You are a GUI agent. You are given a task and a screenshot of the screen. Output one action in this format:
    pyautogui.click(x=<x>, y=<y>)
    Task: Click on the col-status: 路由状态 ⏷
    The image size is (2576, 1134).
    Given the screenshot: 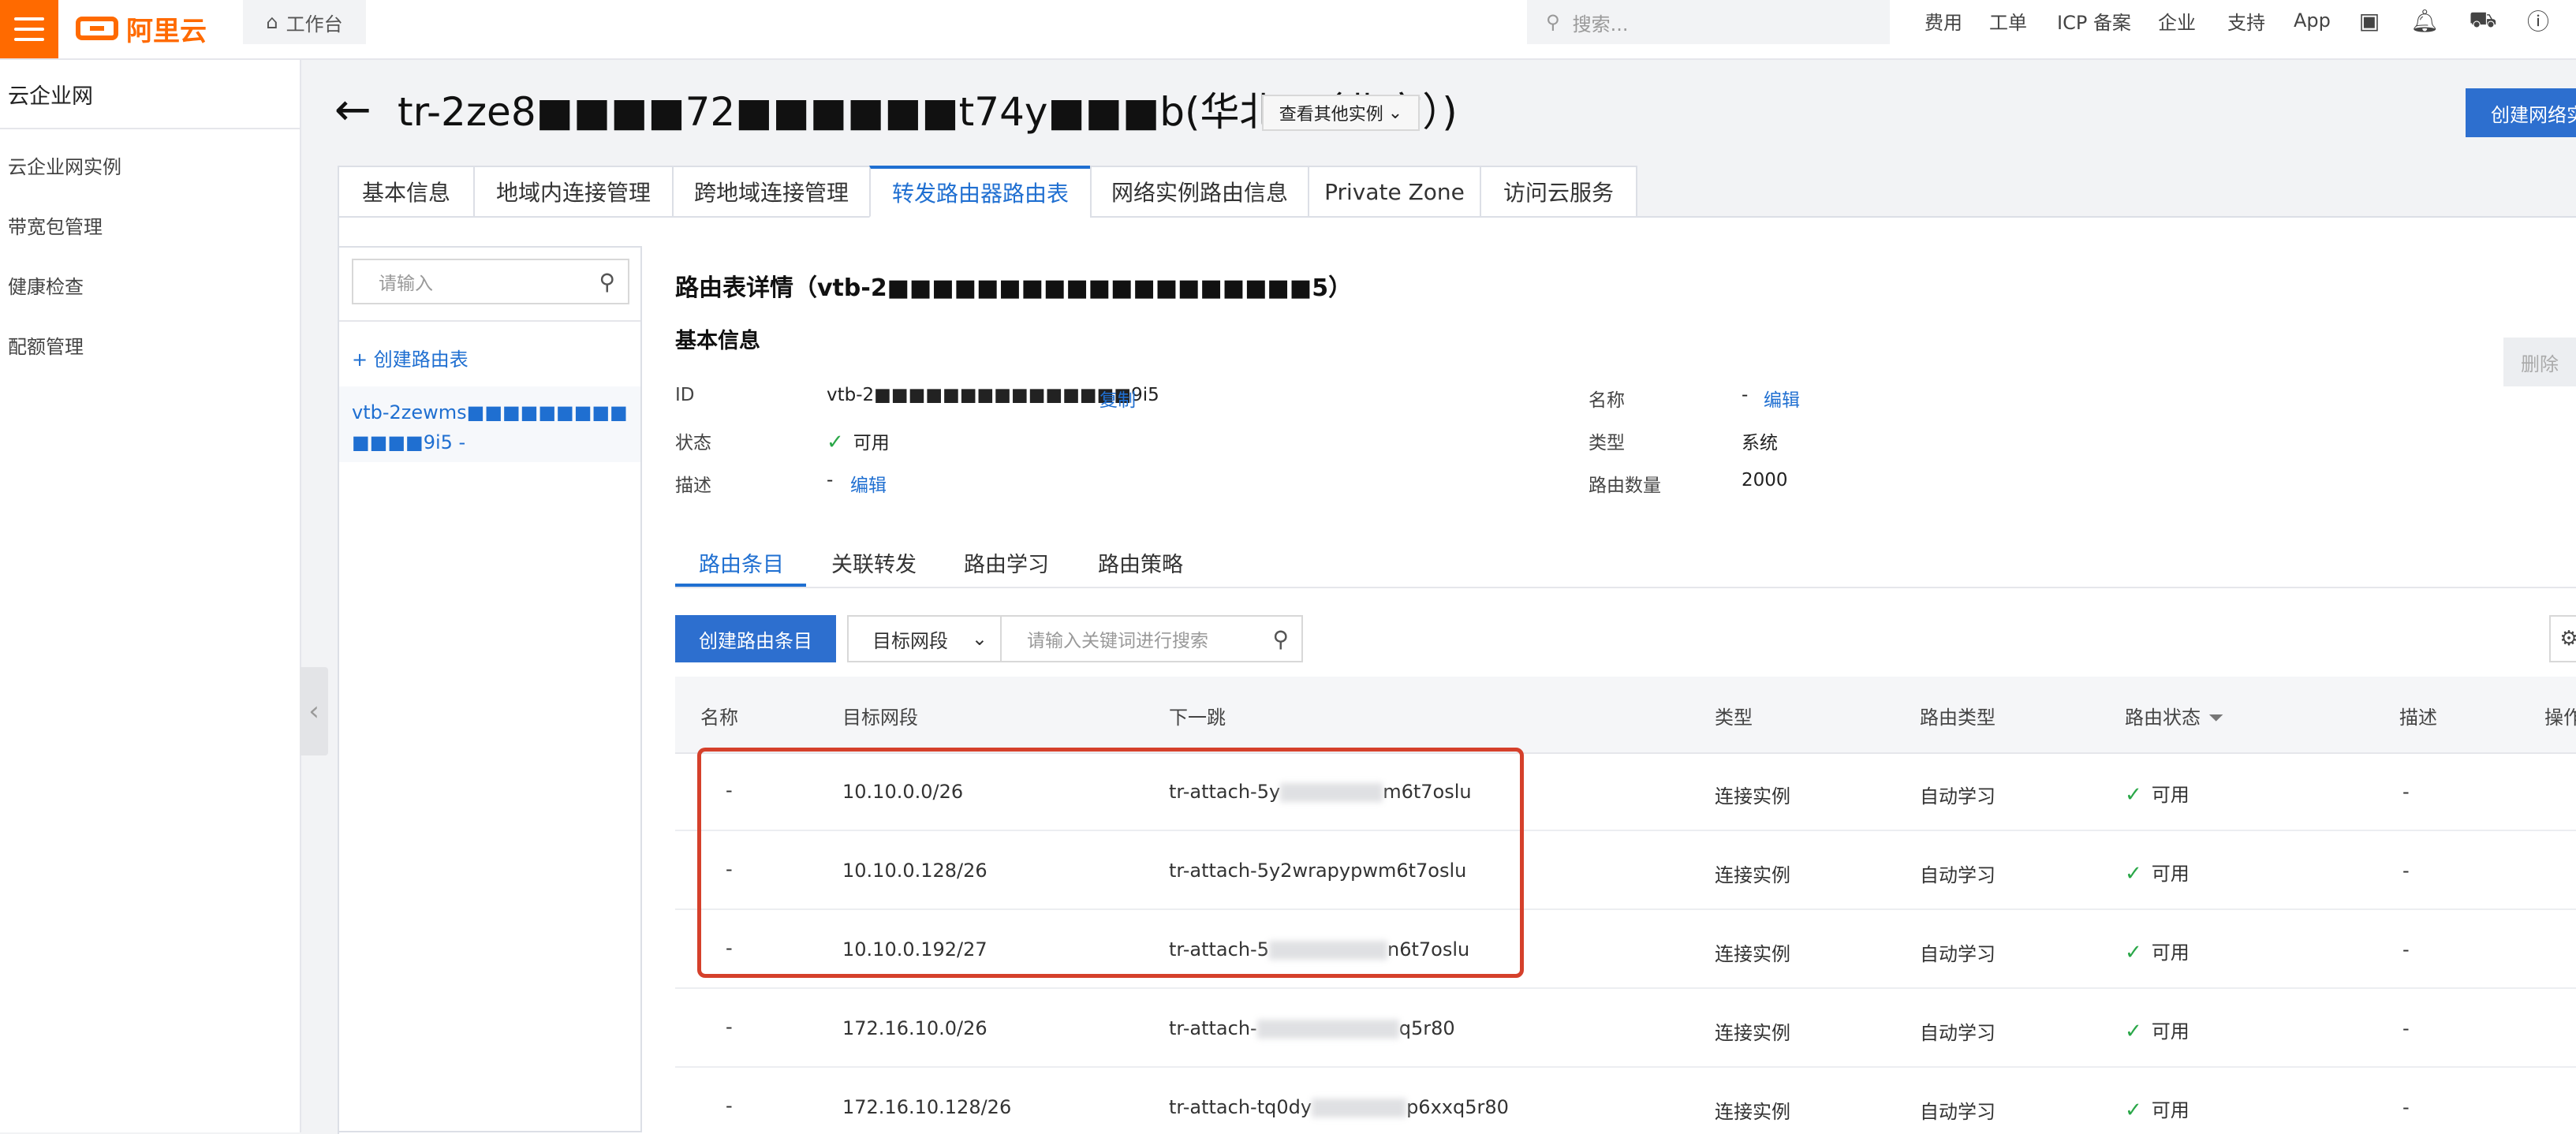 What is the action you would take?
    pyautogui.click(x=2174, y=716)
    